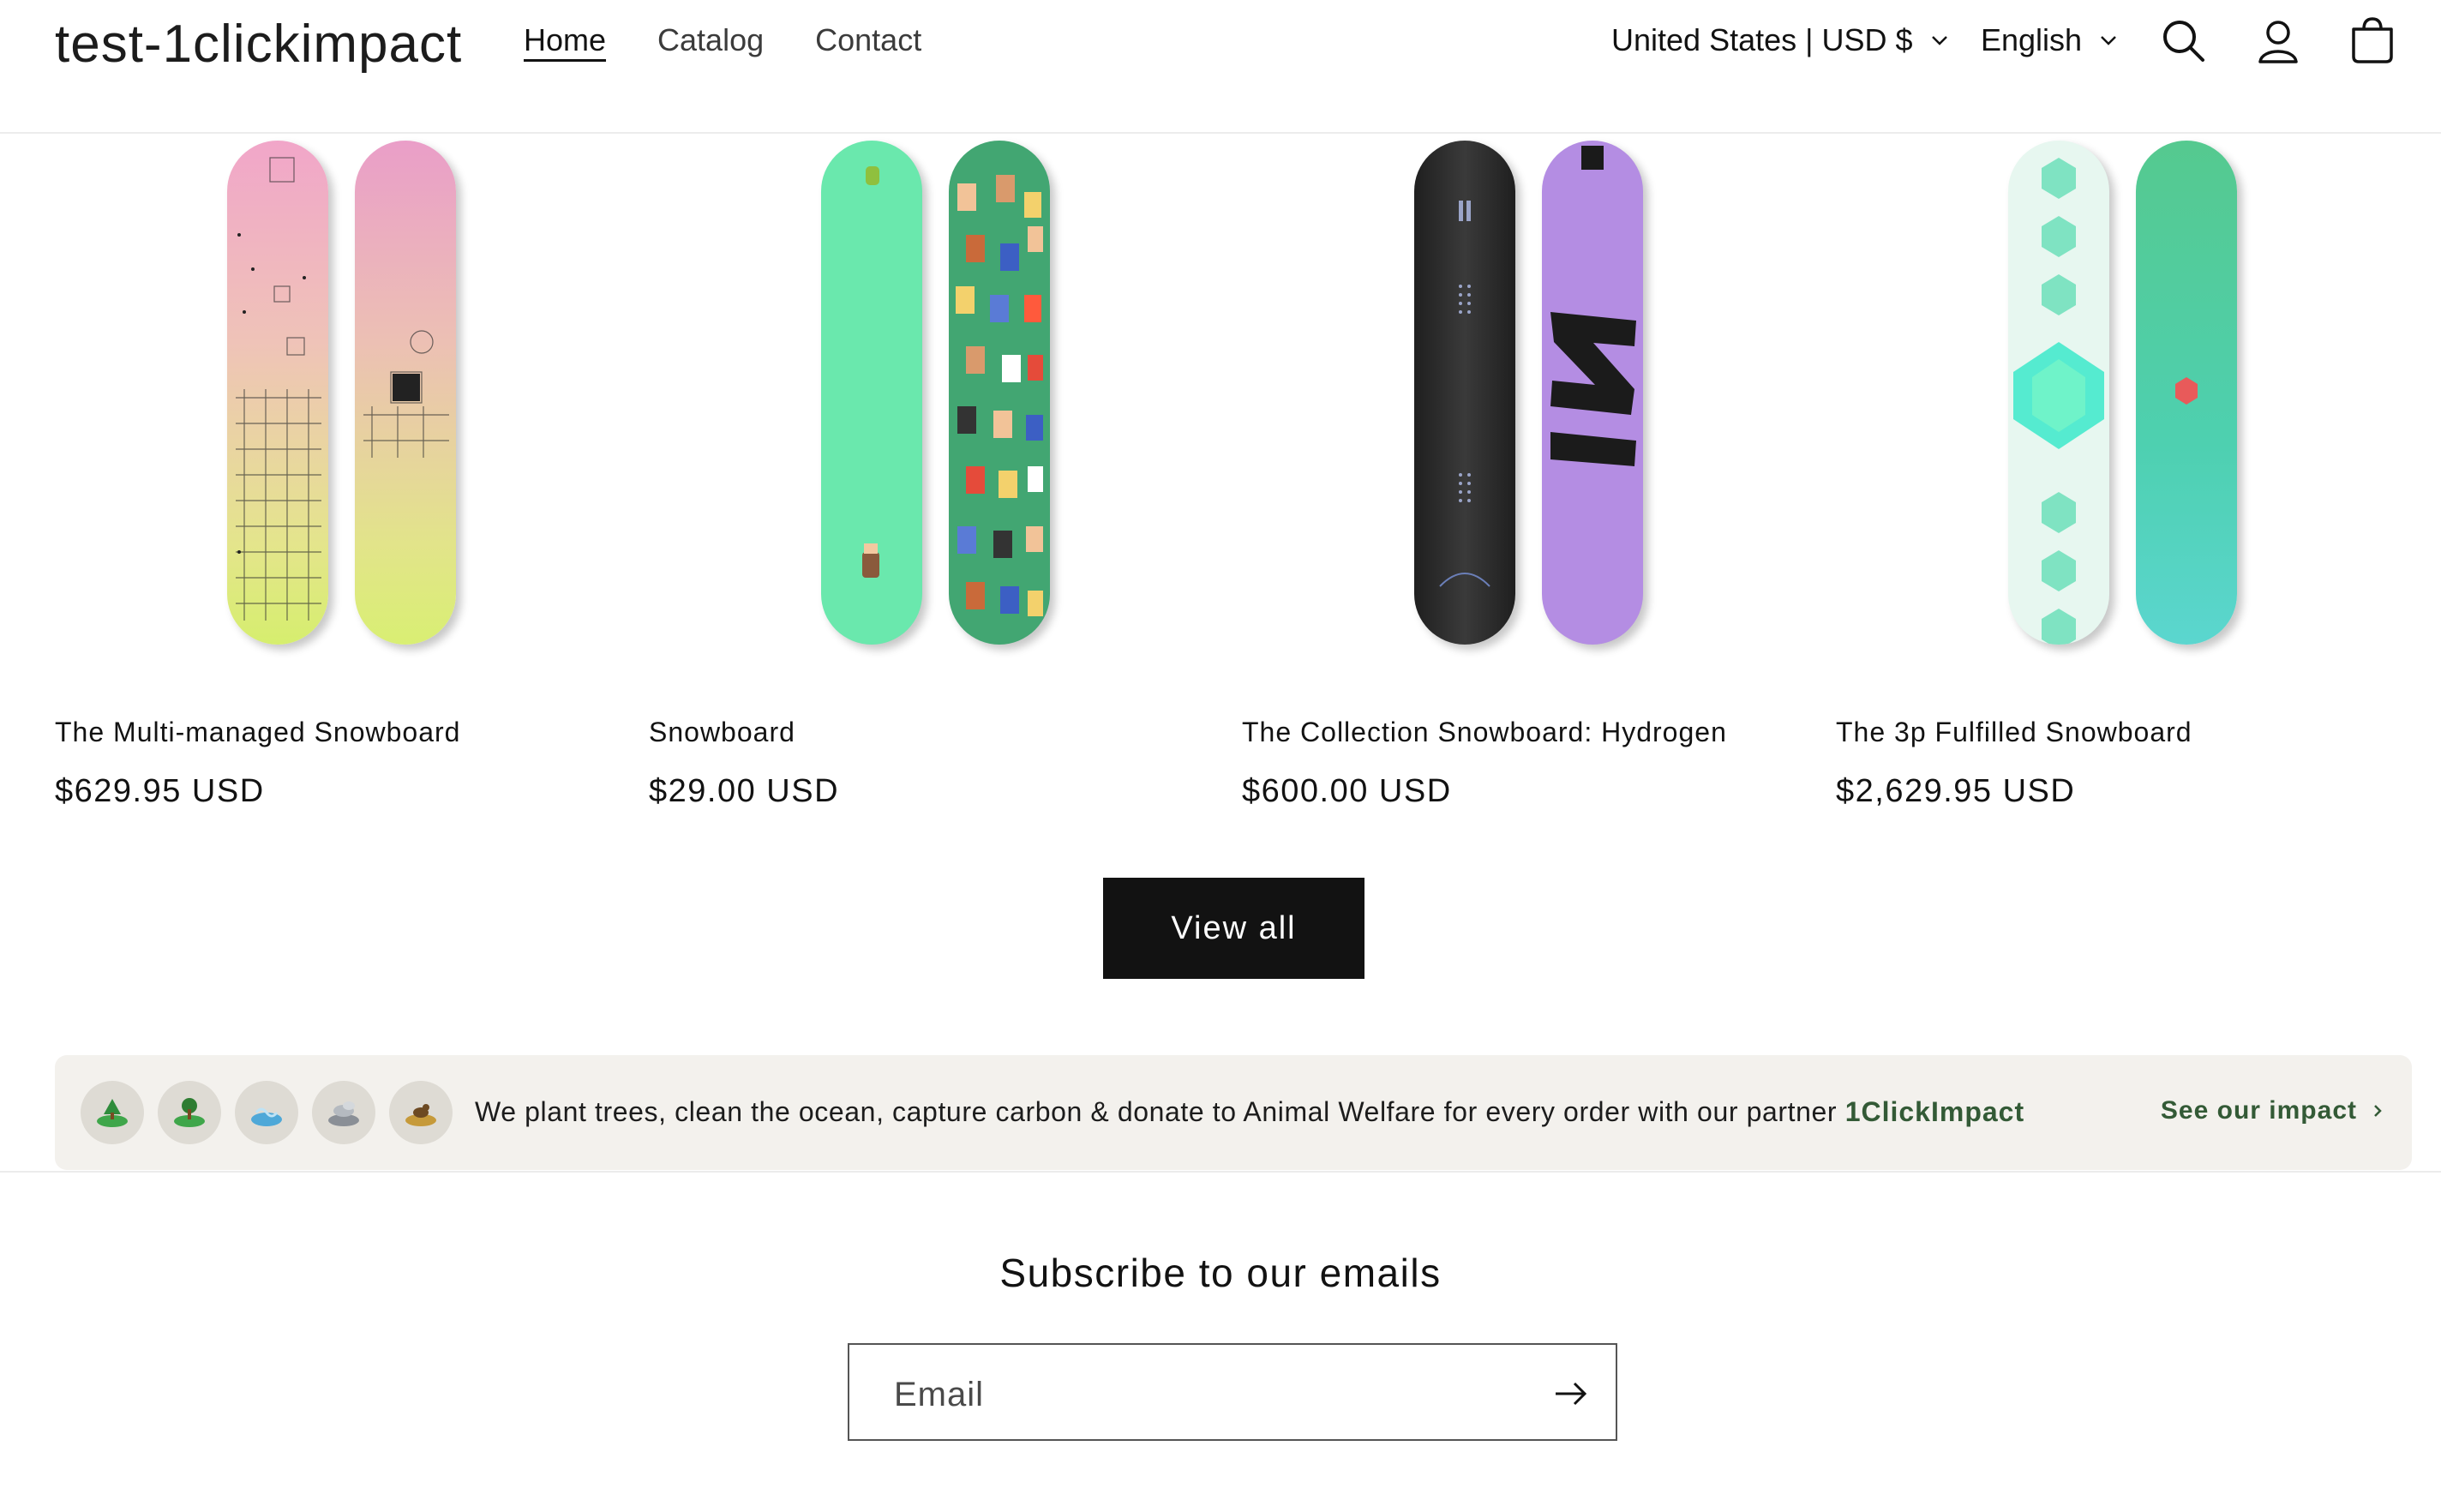 This screenshot has height=1512, width=2441. I want to click on nav-home-link: Home, so click(565, 40).